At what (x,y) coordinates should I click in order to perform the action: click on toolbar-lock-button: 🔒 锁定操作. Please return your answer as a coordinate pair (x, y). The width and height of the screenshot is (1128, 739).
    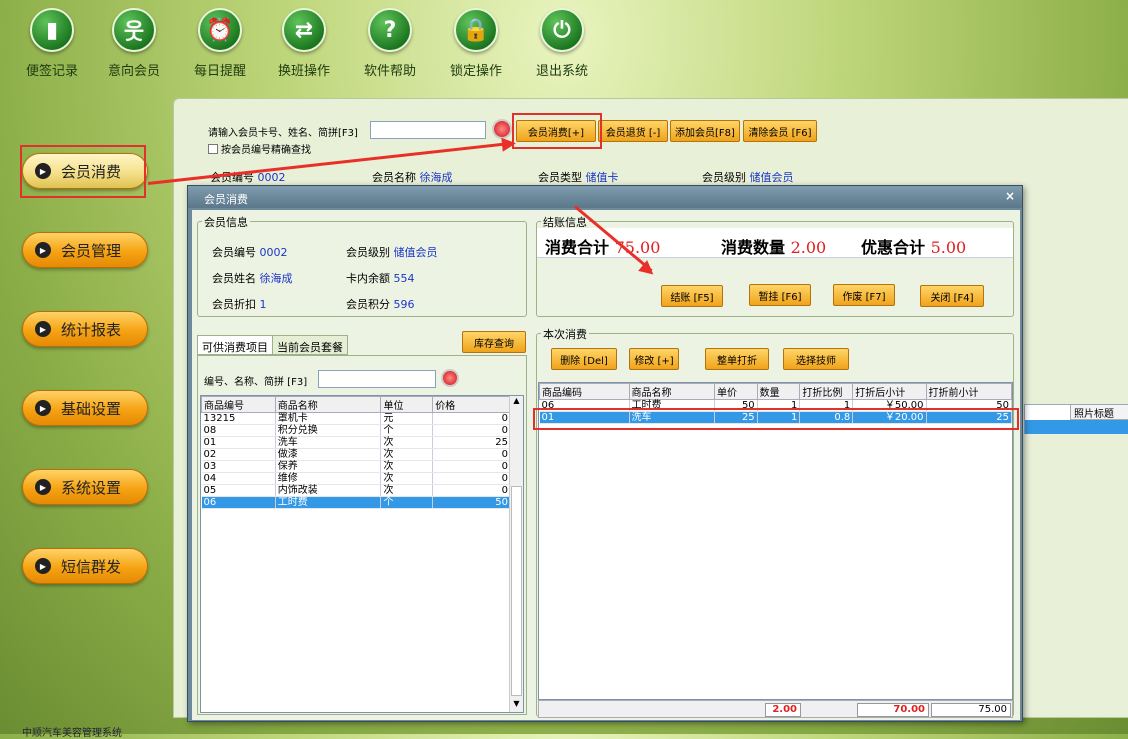
    Looking at the image, I should click on (476, 43).